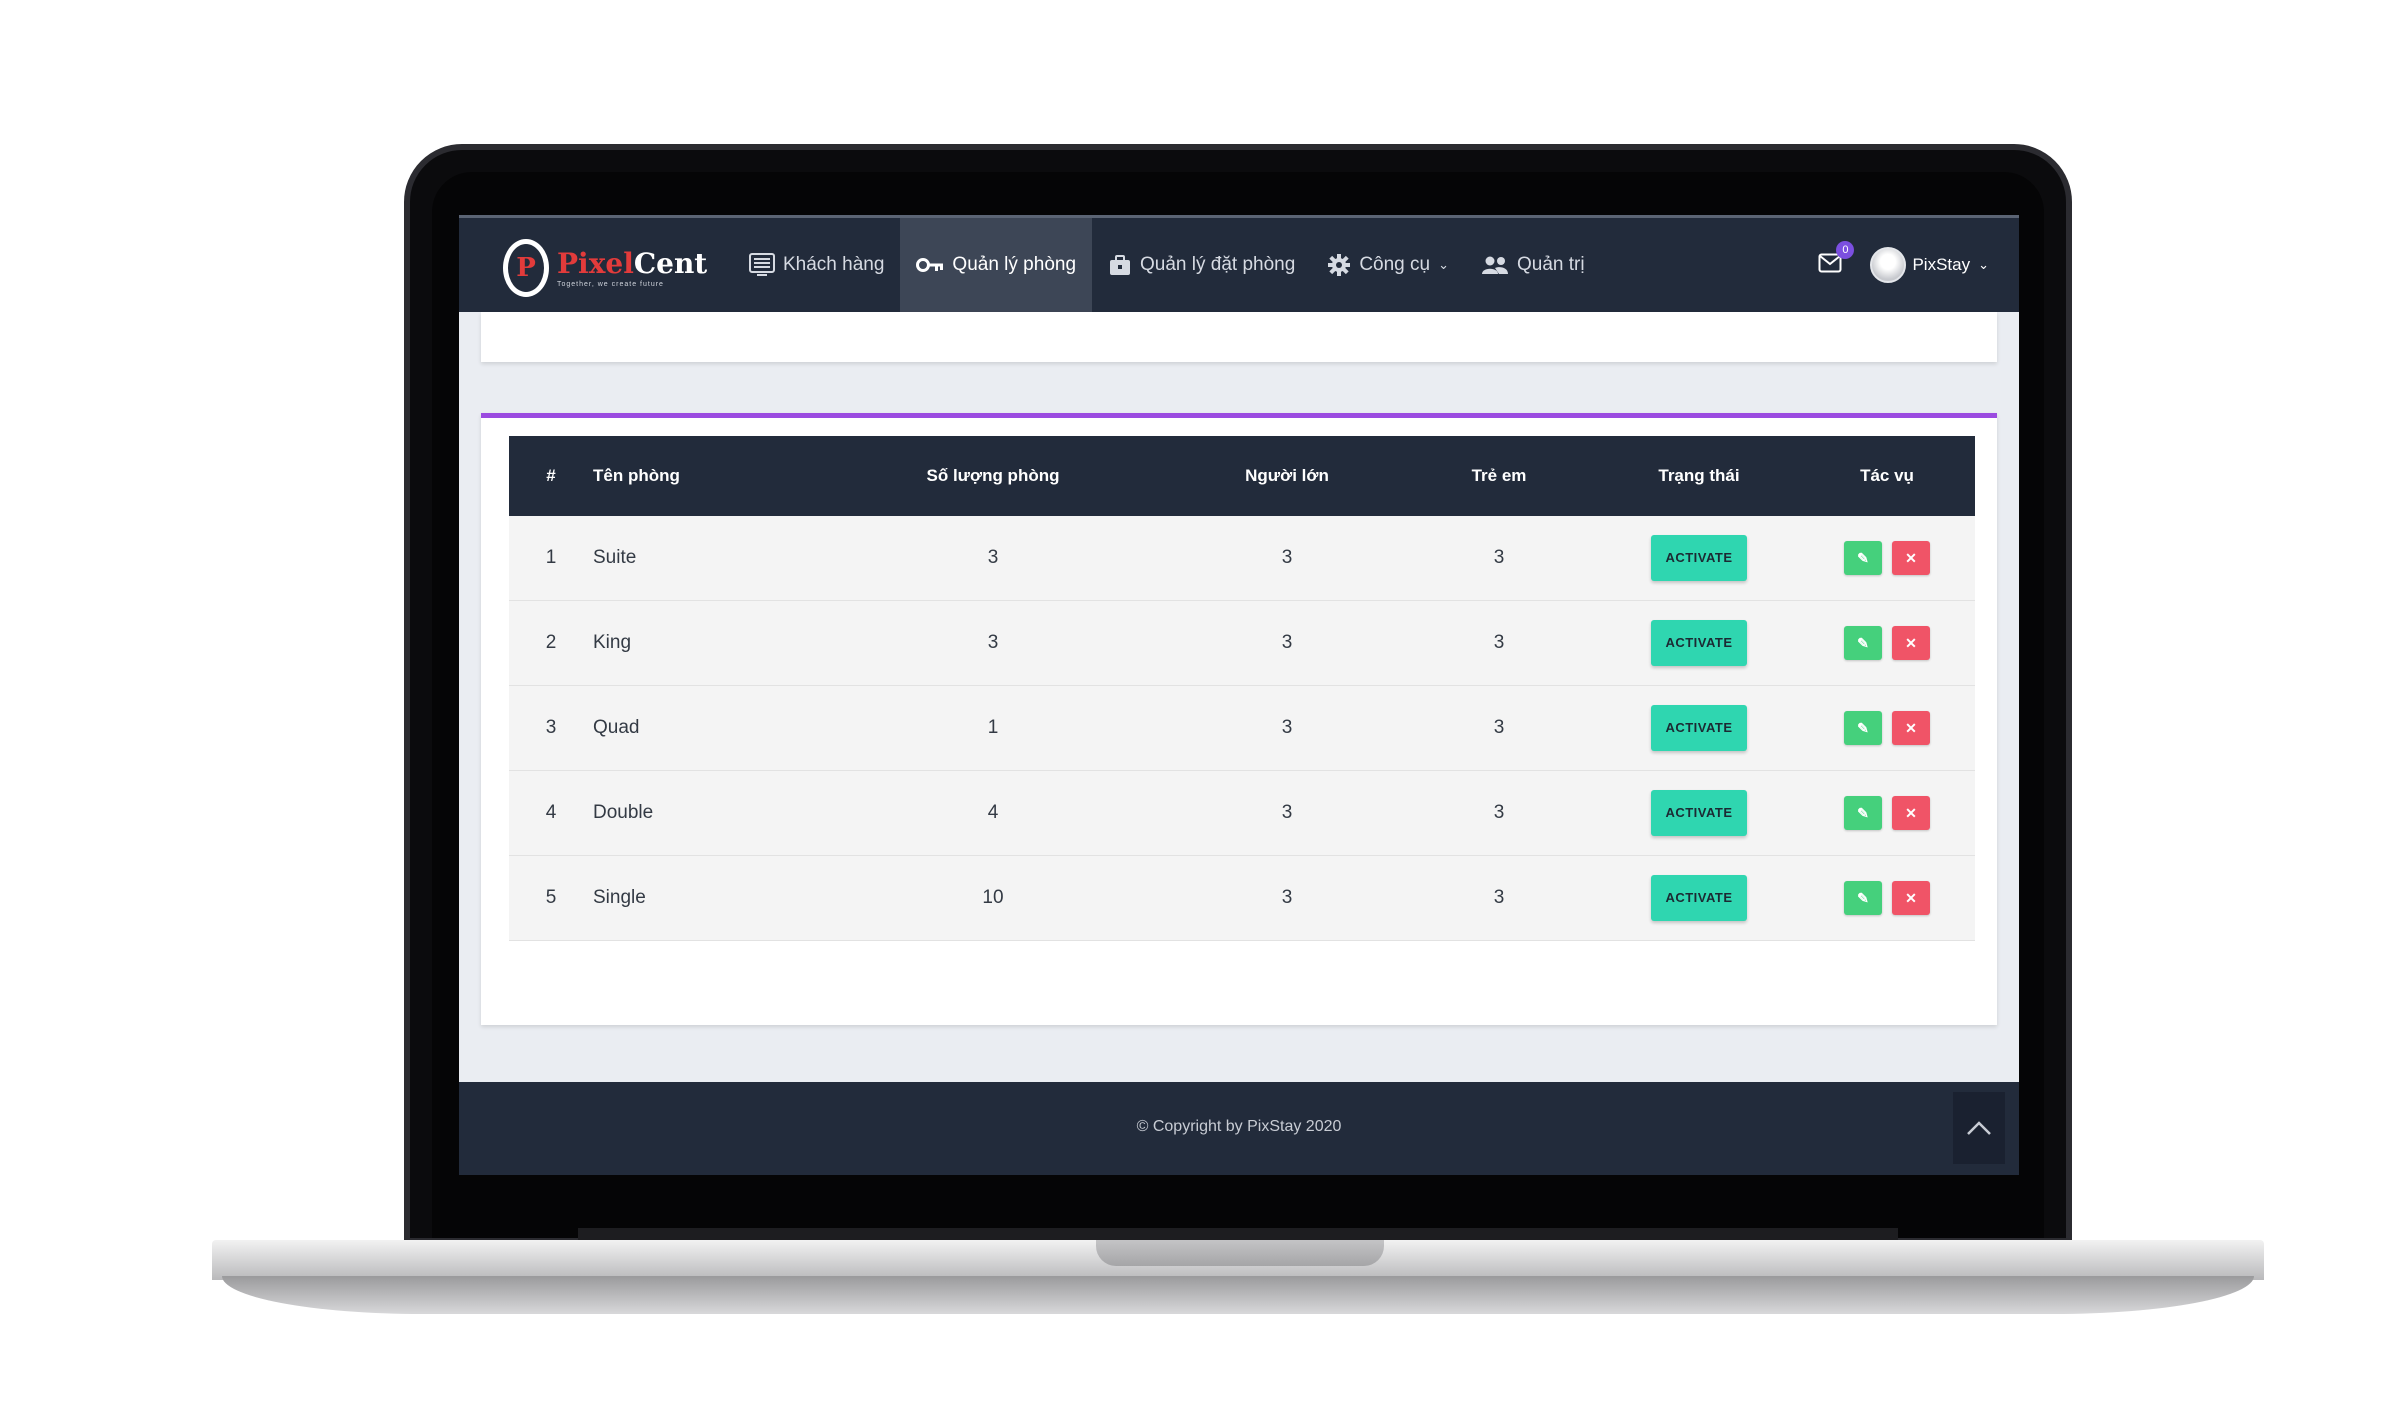 This screenshot has height=1407, width=2398. Describe the element at coordinates (1699, 475) in the screenshot. I see `header-status: Trạng thái` at that location.